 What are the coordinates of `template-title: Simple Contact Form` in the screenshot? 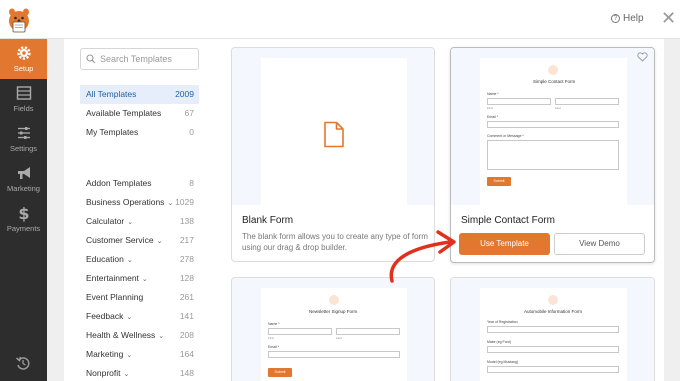 It's located at (508, 220).